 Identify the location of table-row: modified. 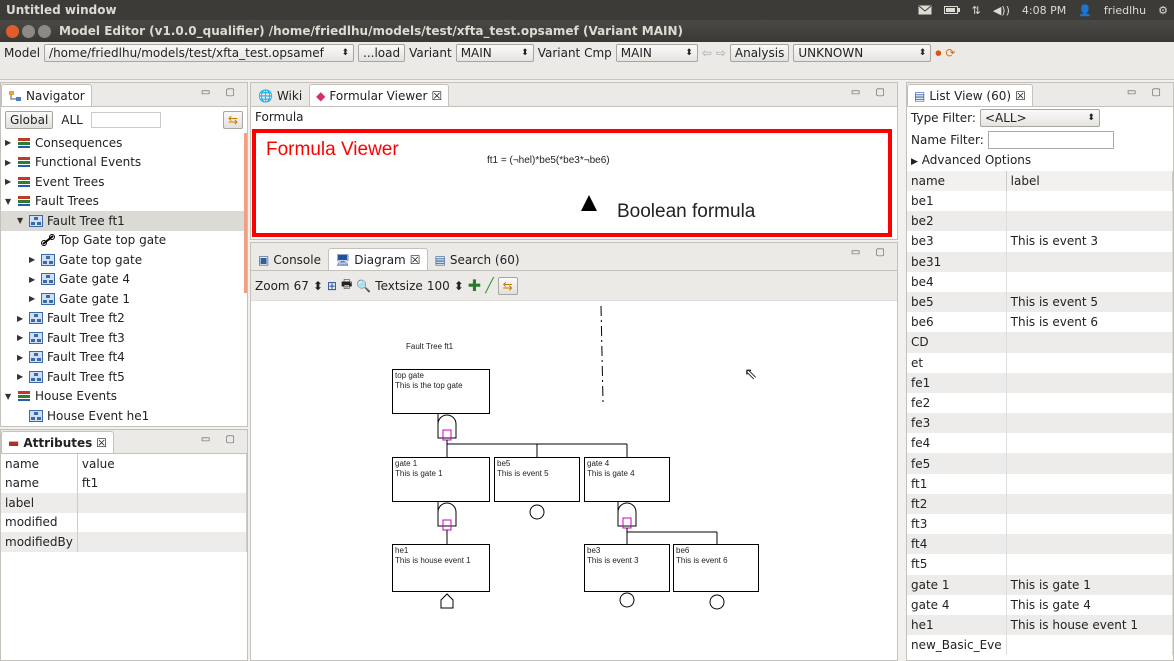
(124, 522).